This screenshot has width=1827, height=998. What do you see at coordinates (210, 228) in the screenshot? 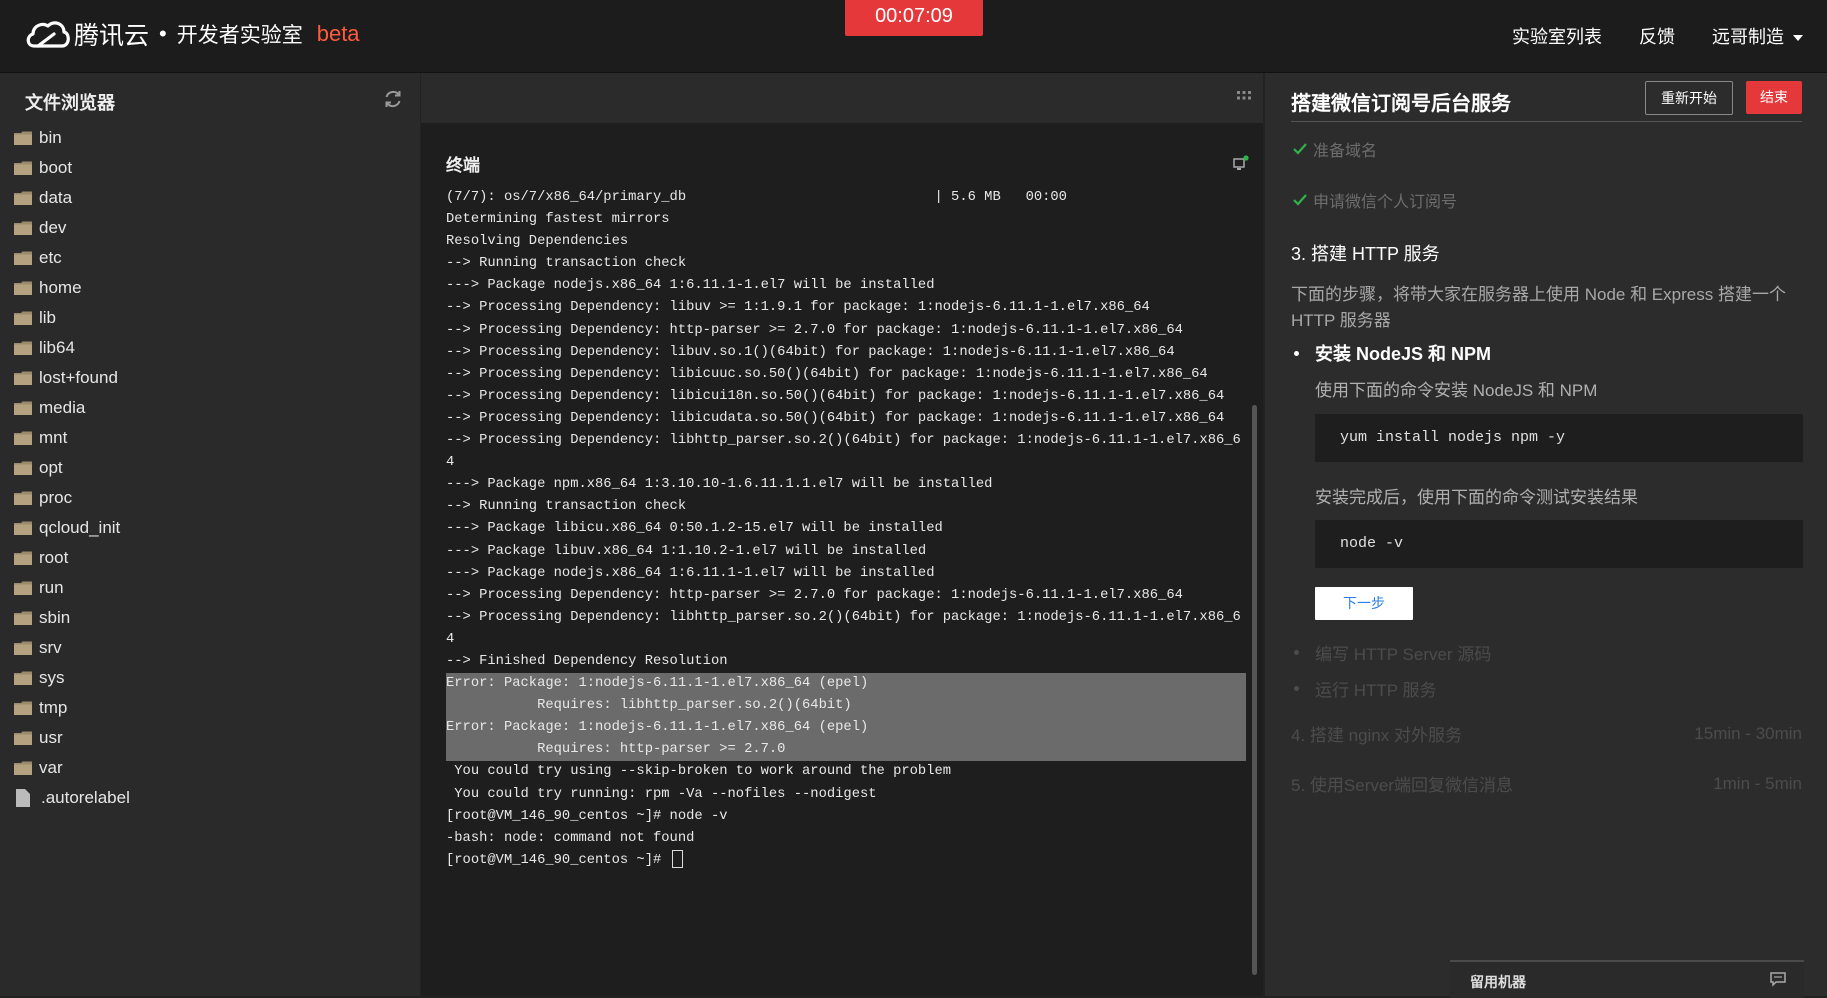
I see `folder-item: dev` at bounding box center [210, 228].